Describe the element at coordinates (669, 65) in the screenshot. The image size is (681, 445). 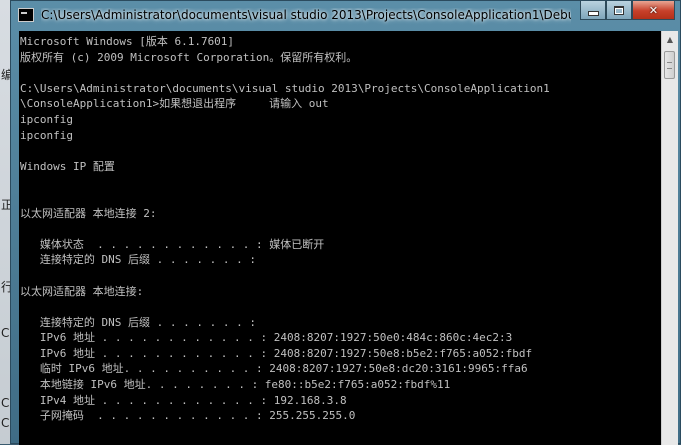
I see `scroll-thumb` at that location.